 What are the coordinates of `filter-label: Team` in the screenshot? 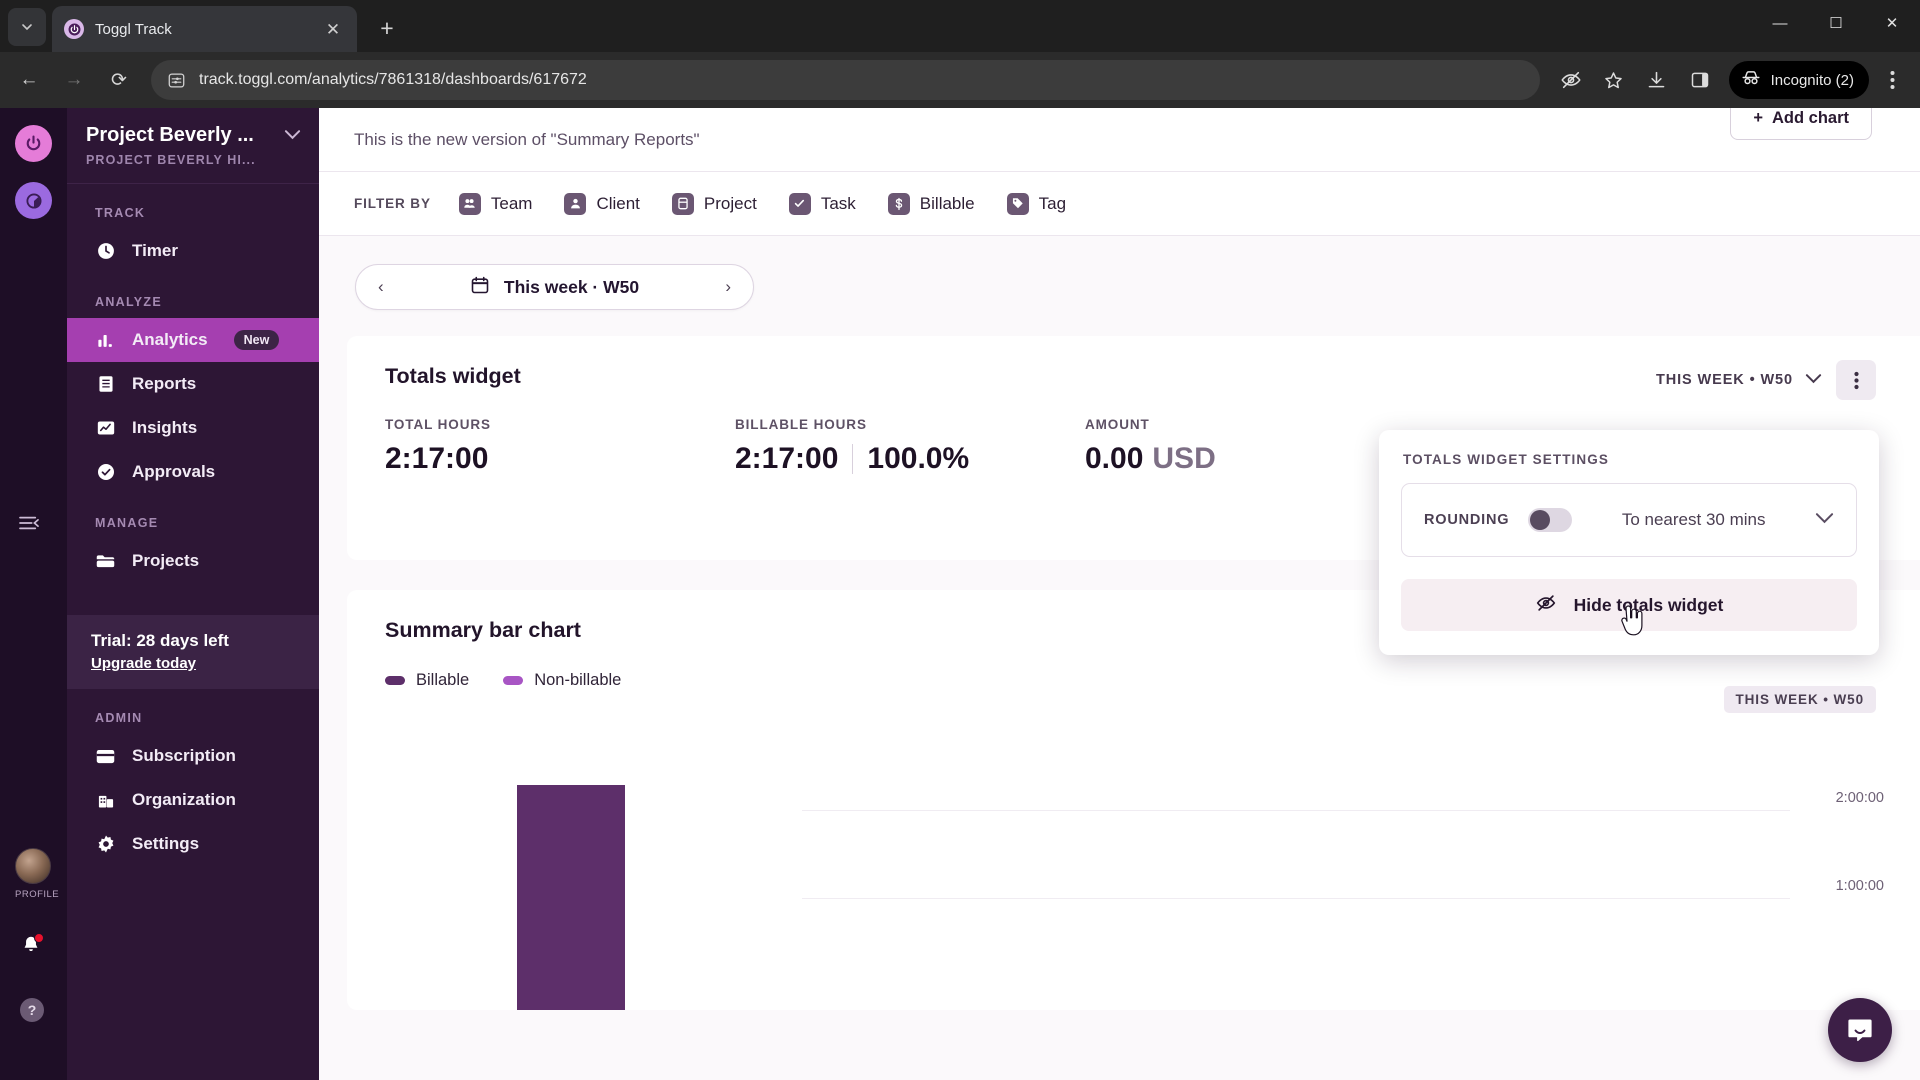 It's located at (511, 203).